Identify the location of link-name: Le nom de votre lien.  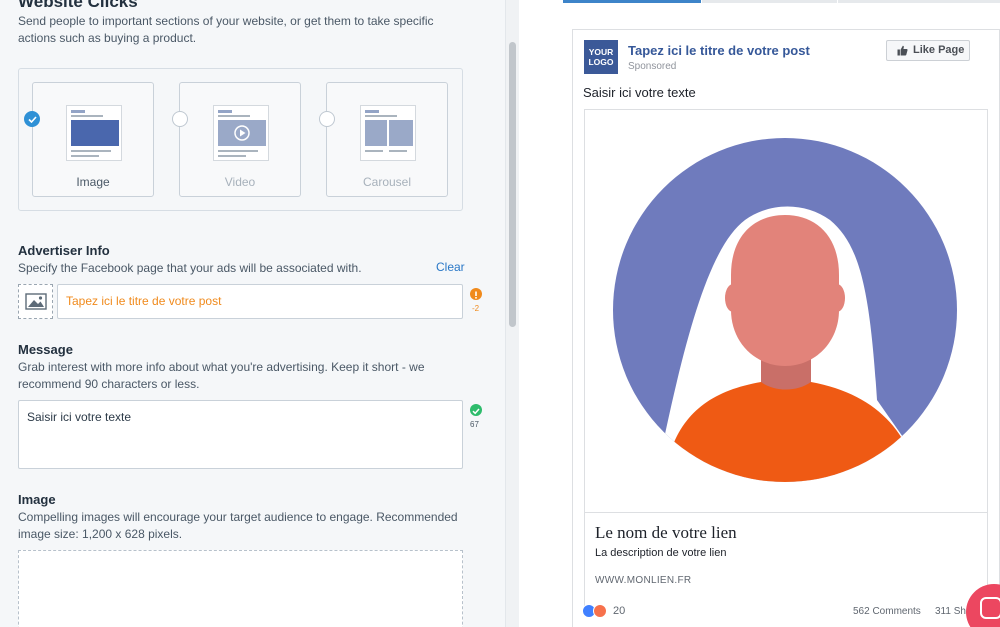
(666, 533).